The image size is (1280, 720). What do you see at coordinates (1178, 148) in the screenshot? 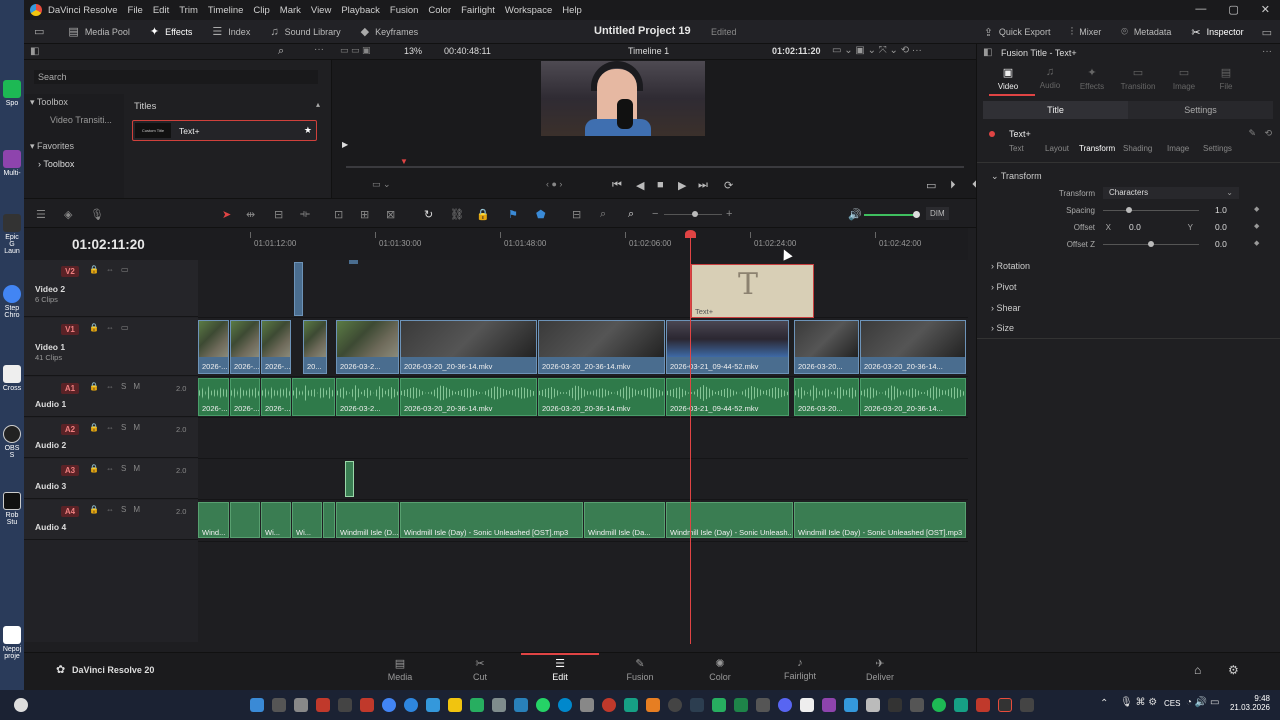
I see `subtab-image: Image` at bounding box center [1178, 148].